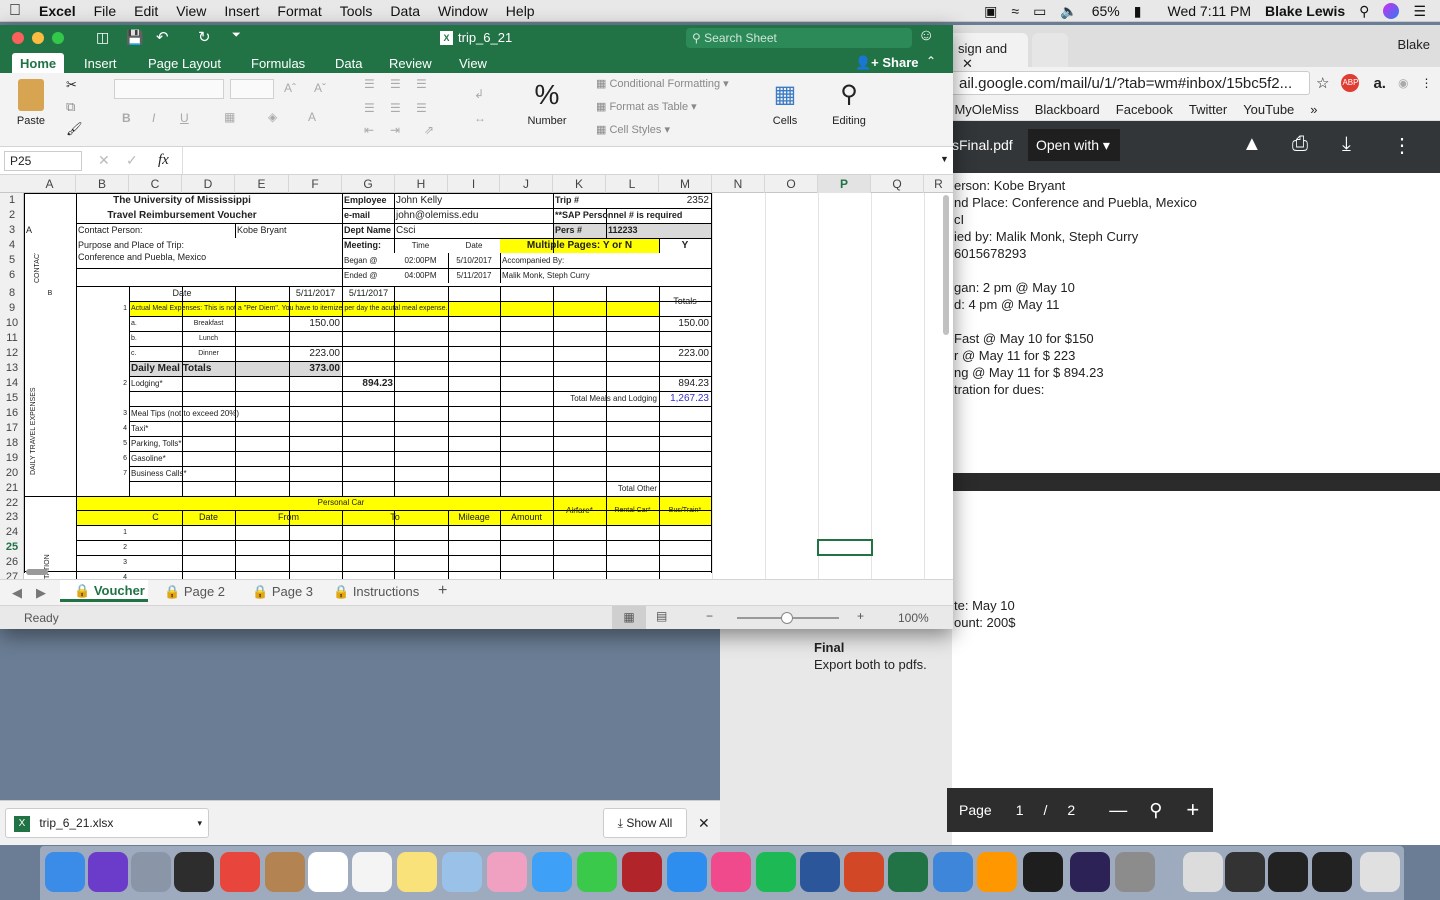 This screenshot has height=900, width=1440. I want to click on column-header: E, so click(262, 184).